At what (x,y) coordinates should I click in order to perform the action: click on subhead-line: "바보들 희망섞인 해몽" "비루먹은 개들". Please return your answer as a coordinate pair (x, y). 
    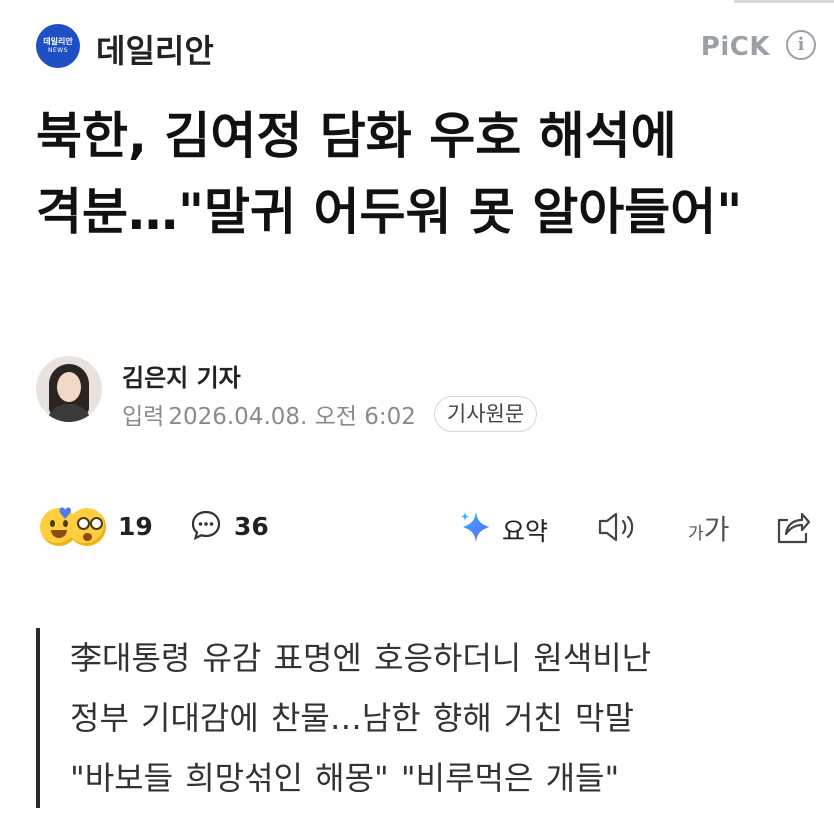
    Looking at the image, I should click on (345, 778).